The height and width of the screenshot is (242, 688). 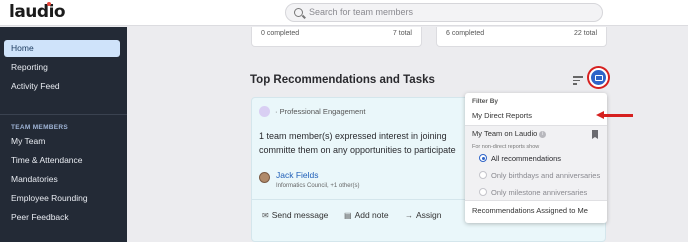 I want to click on summary-card: 6 completed 22 total, so click(x=521, y=37).